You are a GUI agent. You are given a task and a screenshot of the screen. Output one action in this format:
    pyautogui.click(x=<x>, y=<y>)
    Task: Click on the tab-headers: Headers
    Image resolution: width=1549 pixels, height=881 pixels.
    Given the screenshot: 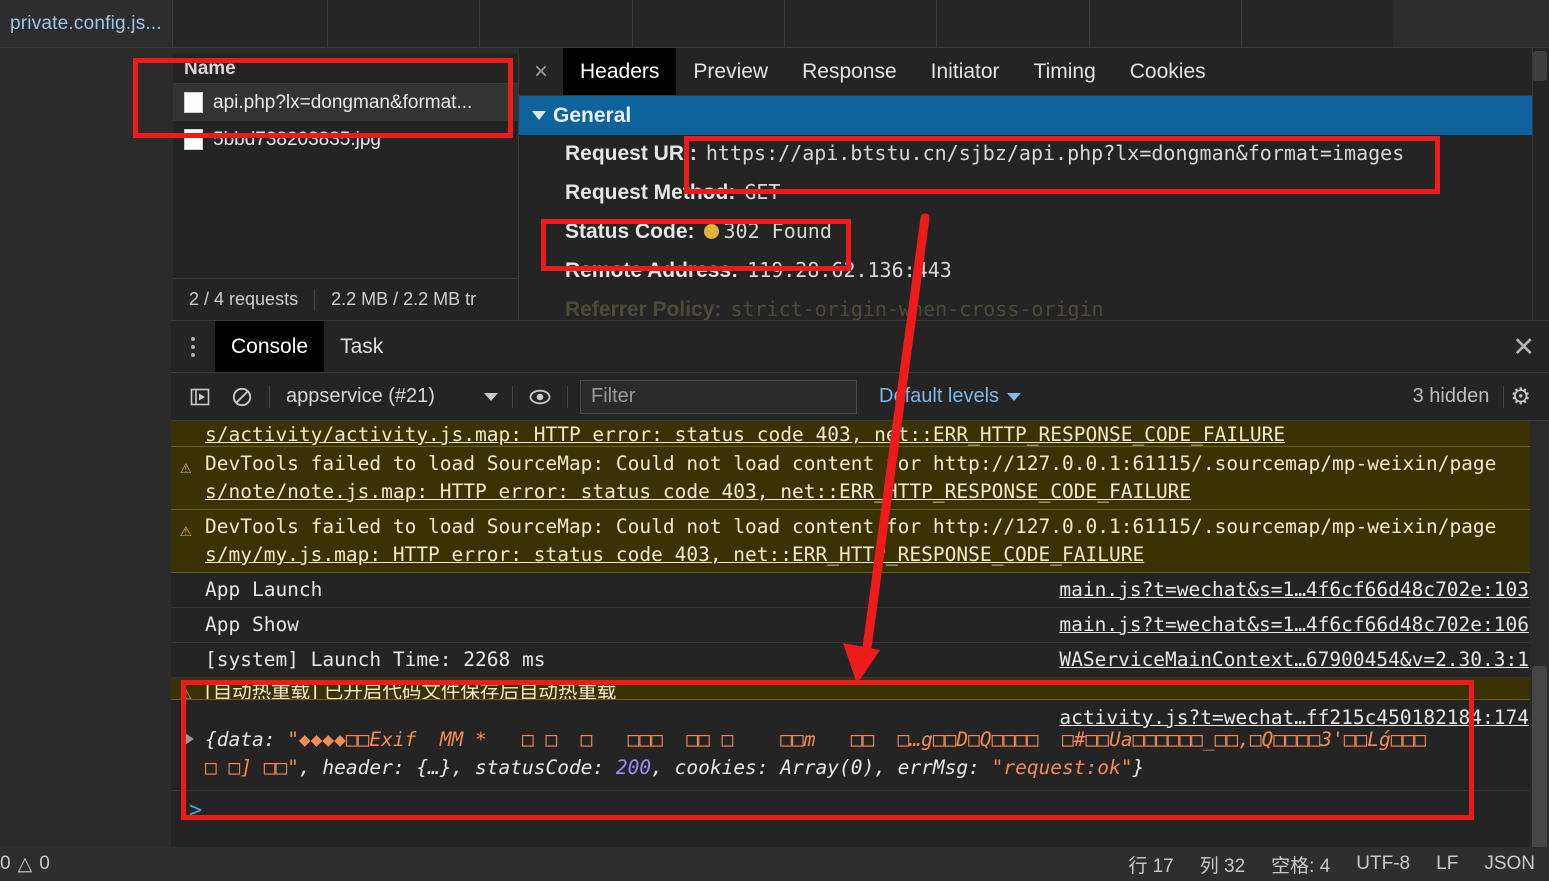 What is the action you would take?
    pyautogui.click(x=620, y=71)
    